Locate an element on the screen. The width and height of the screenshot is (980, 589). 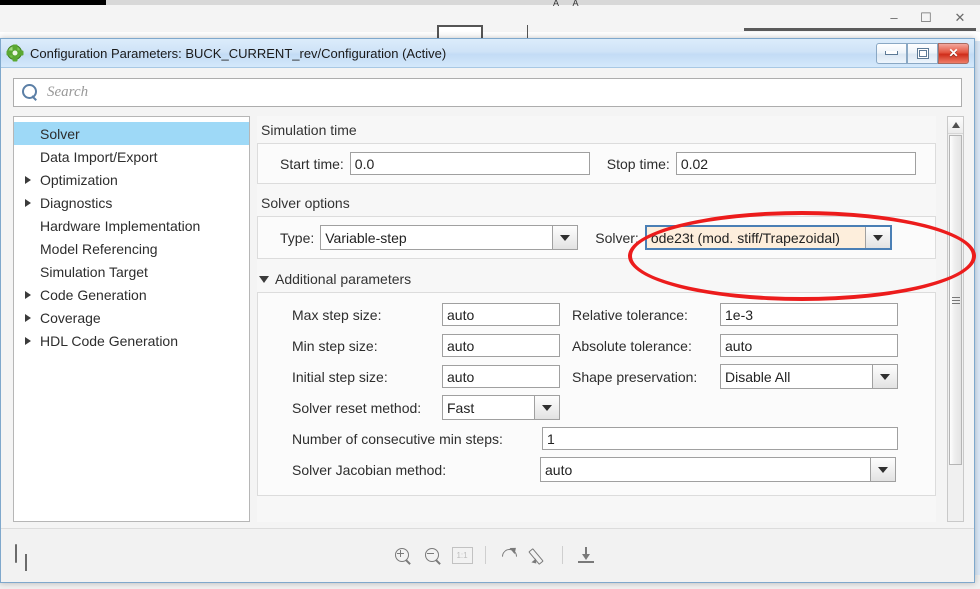
sidebar-item-hardware-implementation: Hardware Implementation is located at coordinates (131, 225).